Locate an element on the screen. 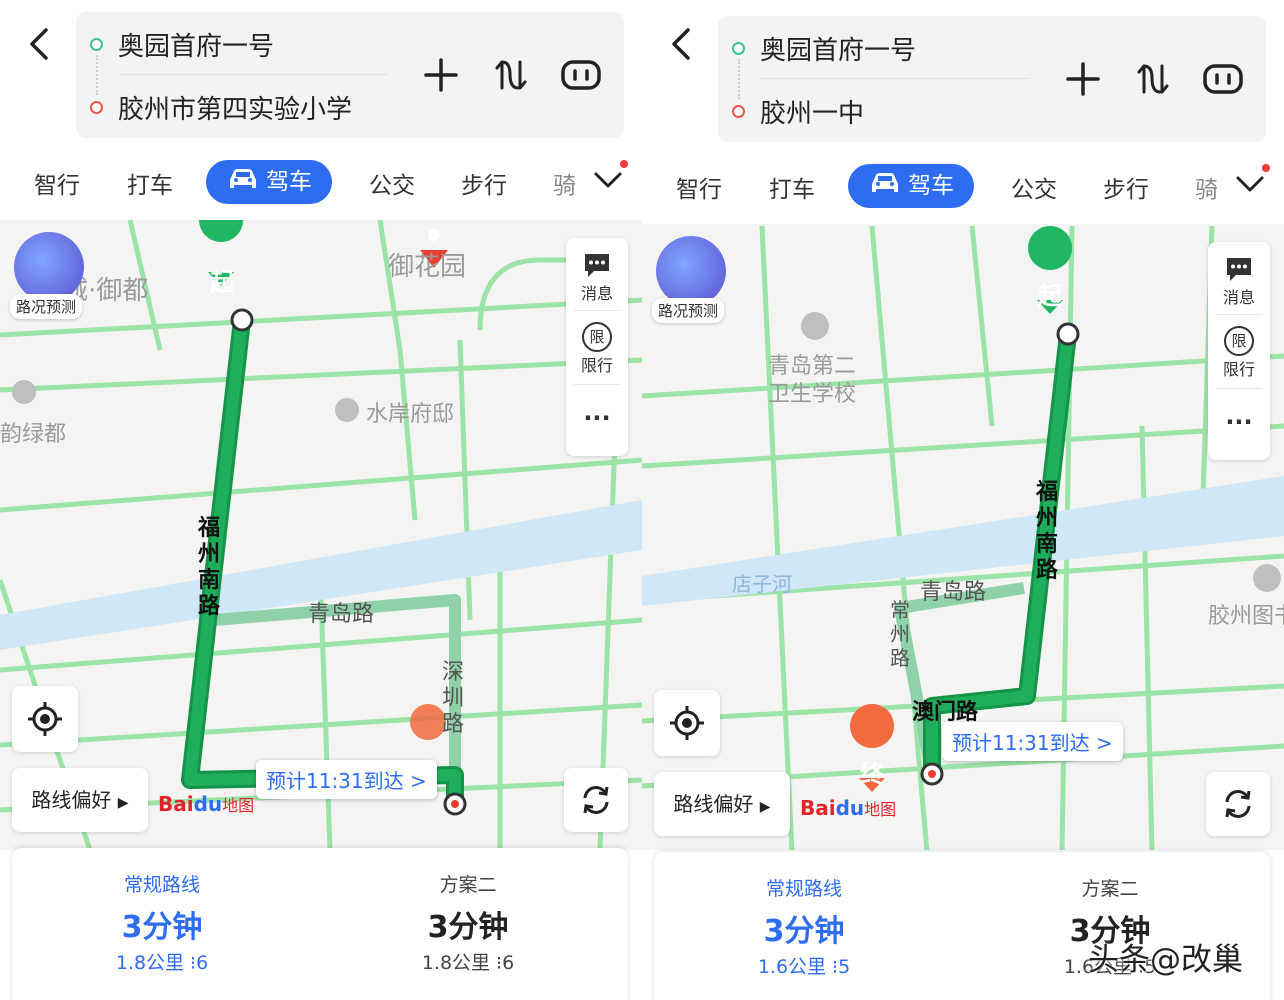 The image size is (1284, 1000). route-option-card: 常规路线 3分钟 1.6公里 ⁝5 is located at coordinates (804, 926).